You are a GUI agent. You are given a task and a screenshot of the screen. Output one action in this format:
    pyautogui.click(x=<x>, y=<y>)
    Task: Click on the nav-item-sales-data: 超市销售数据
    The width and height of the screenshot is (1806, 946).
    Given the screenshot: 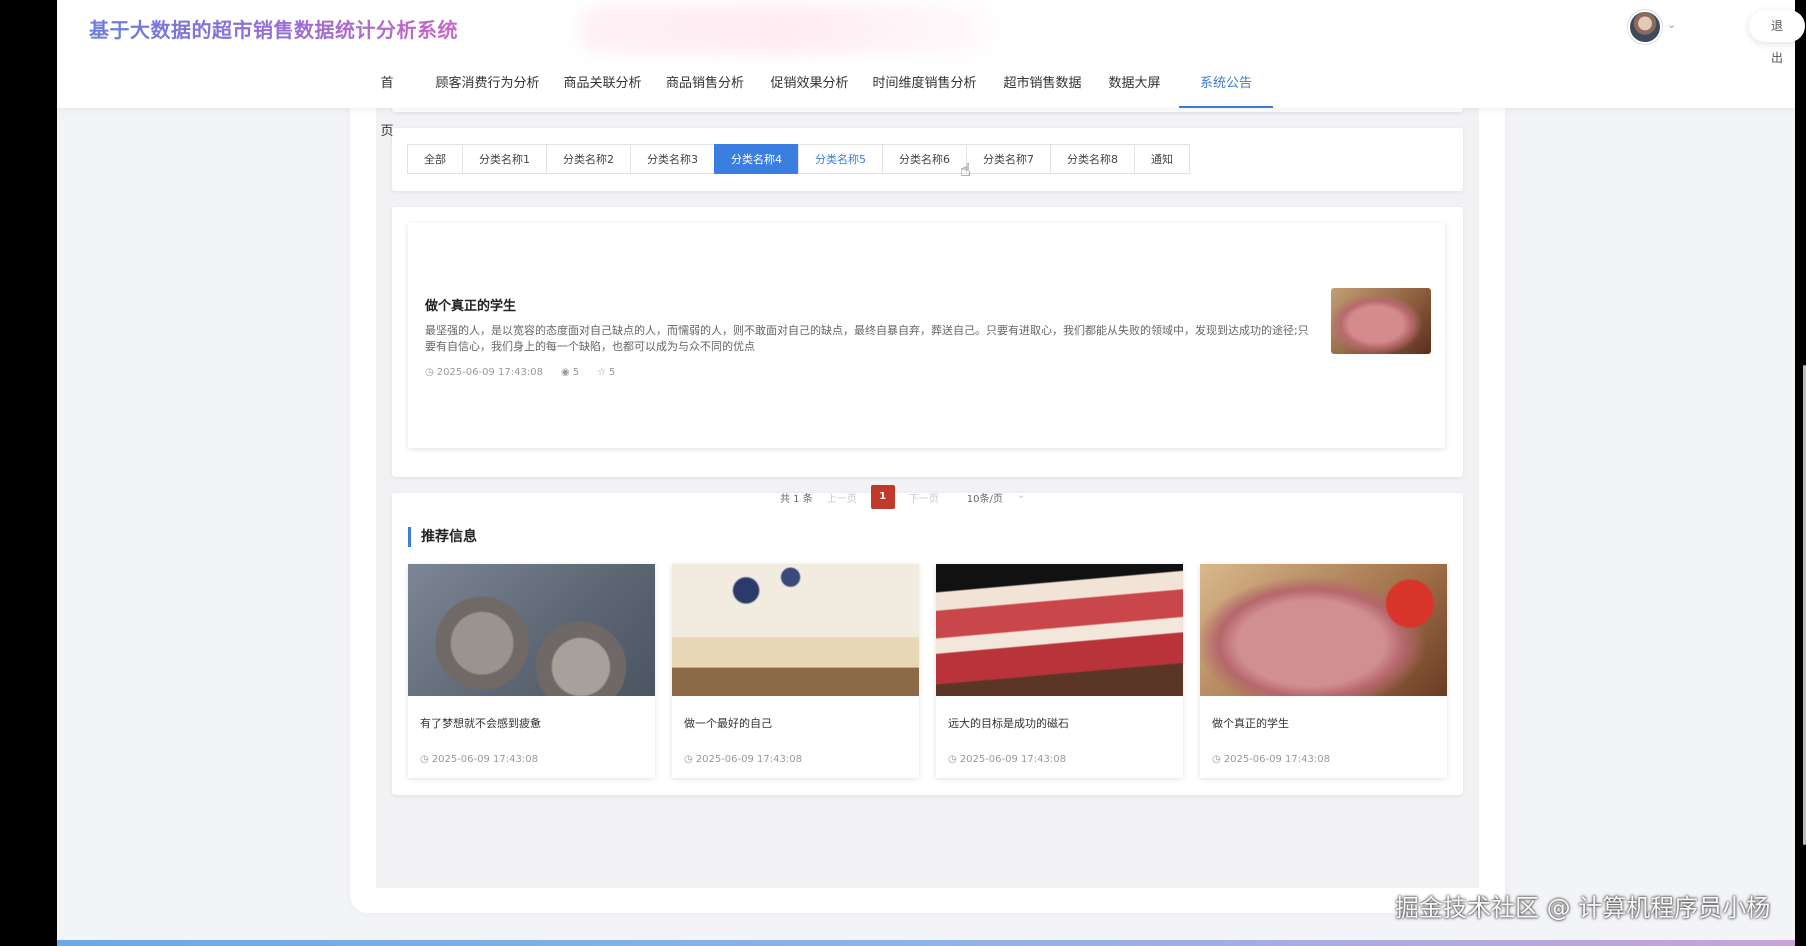 What is the action you would take?
    pyautogui.click(x=1042, y=84)
    